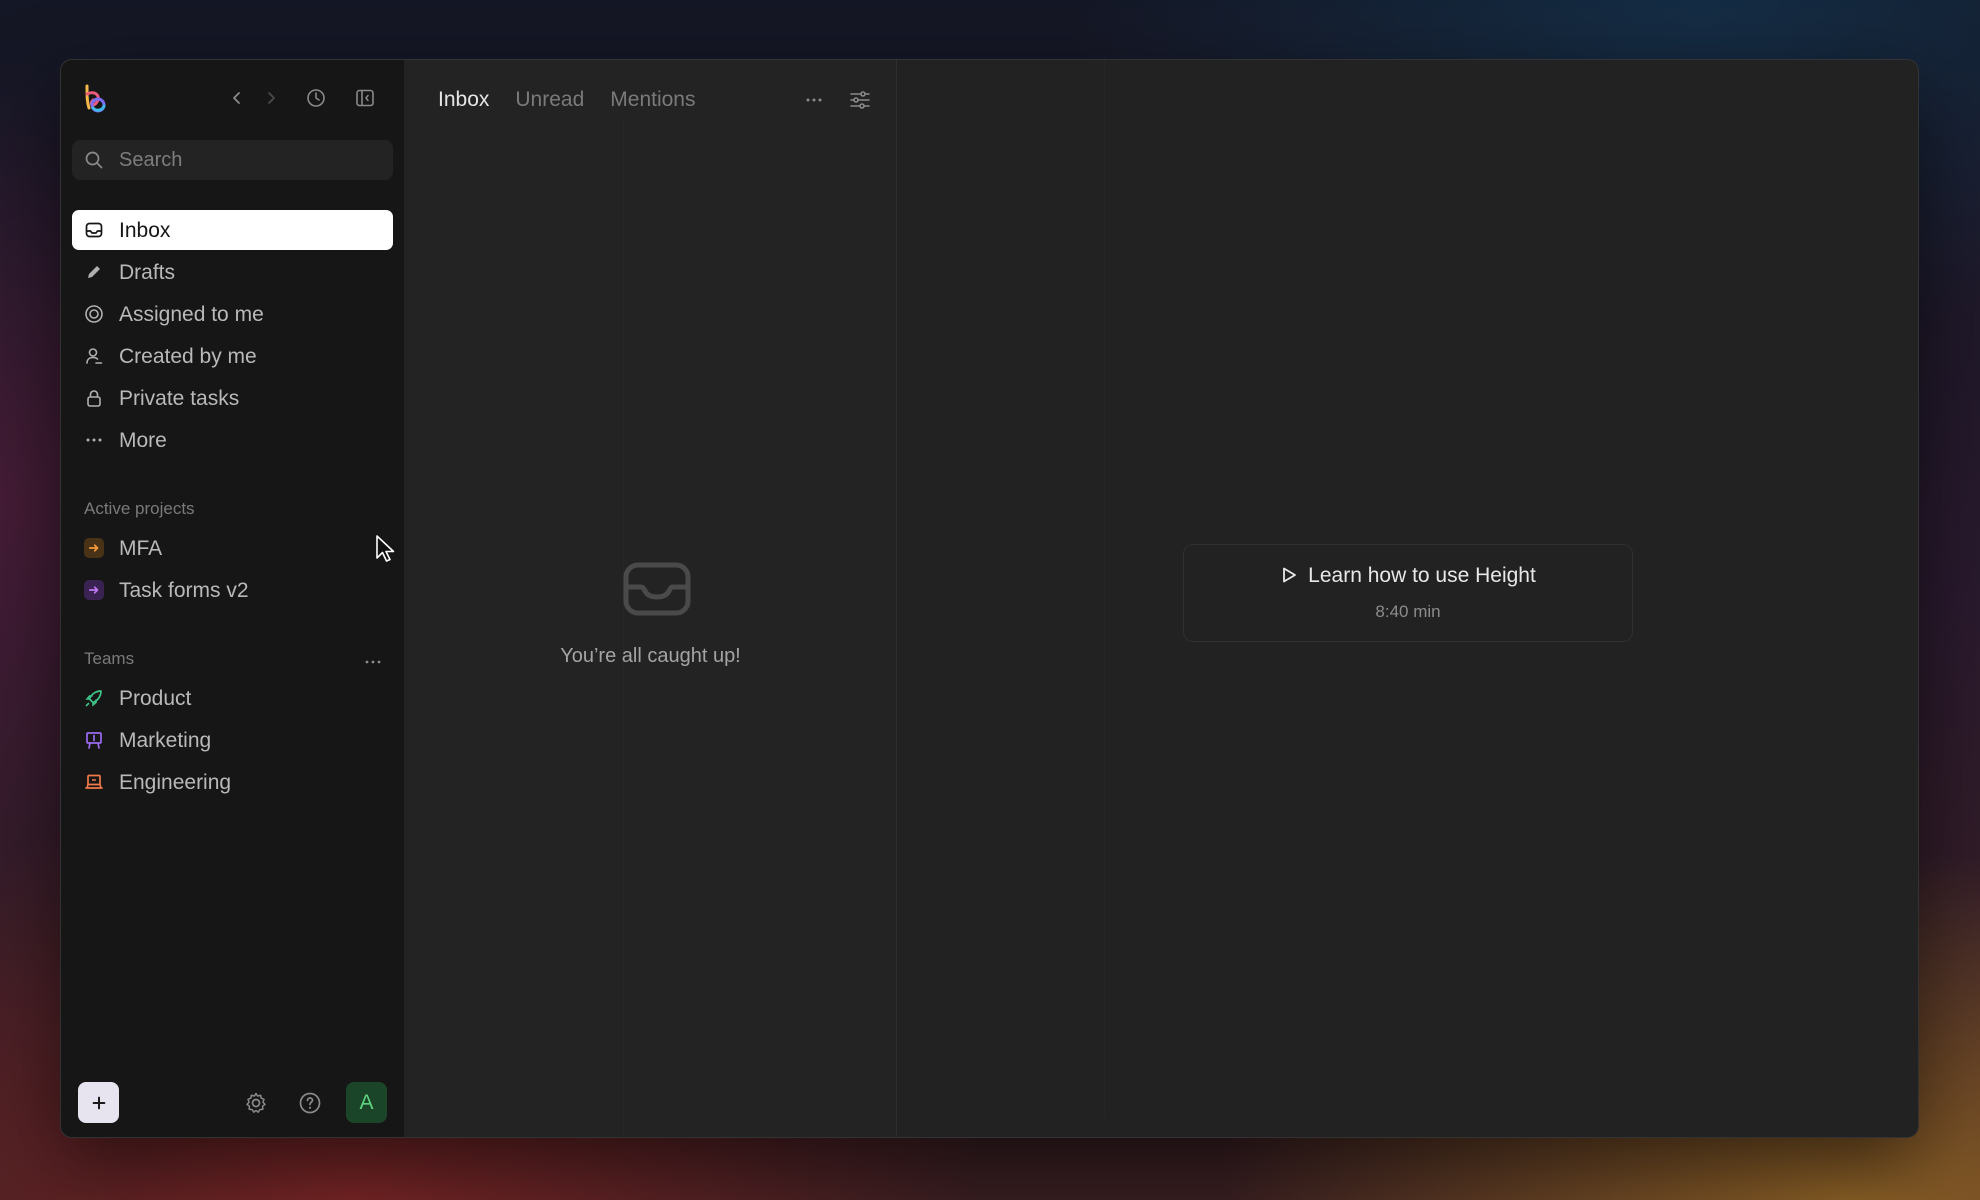 Image resolution: width=1980 pixels, height=1200 pixels. Describe the element at coordinates (232, 1102) in the screenshot. I see `sidebar-footer: A` at that location.